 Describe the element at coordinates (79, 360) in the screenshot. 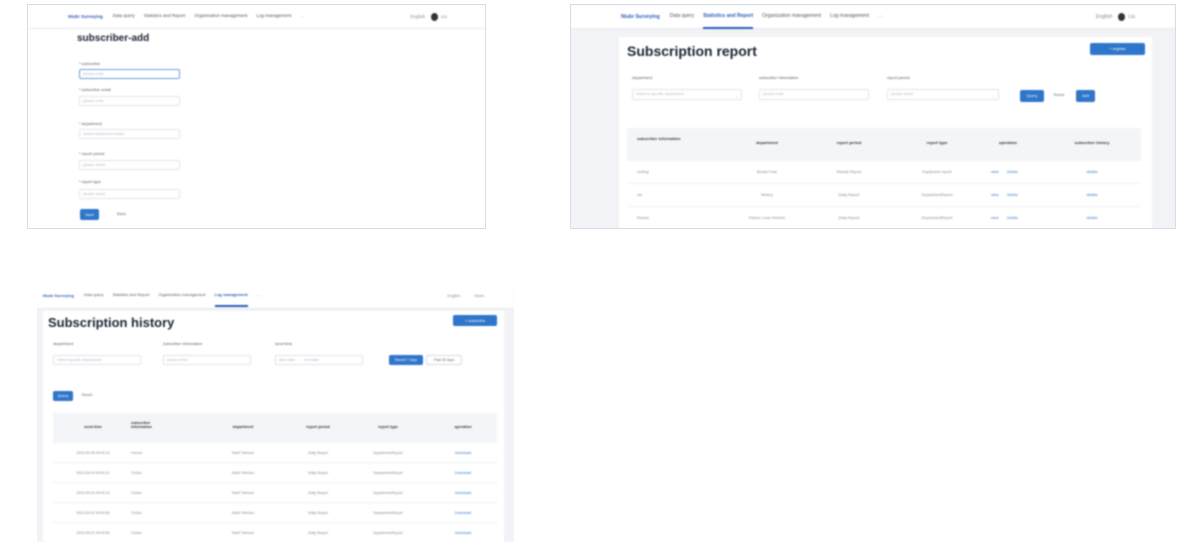

I see `department-placeholder: Select specific department` at that location.